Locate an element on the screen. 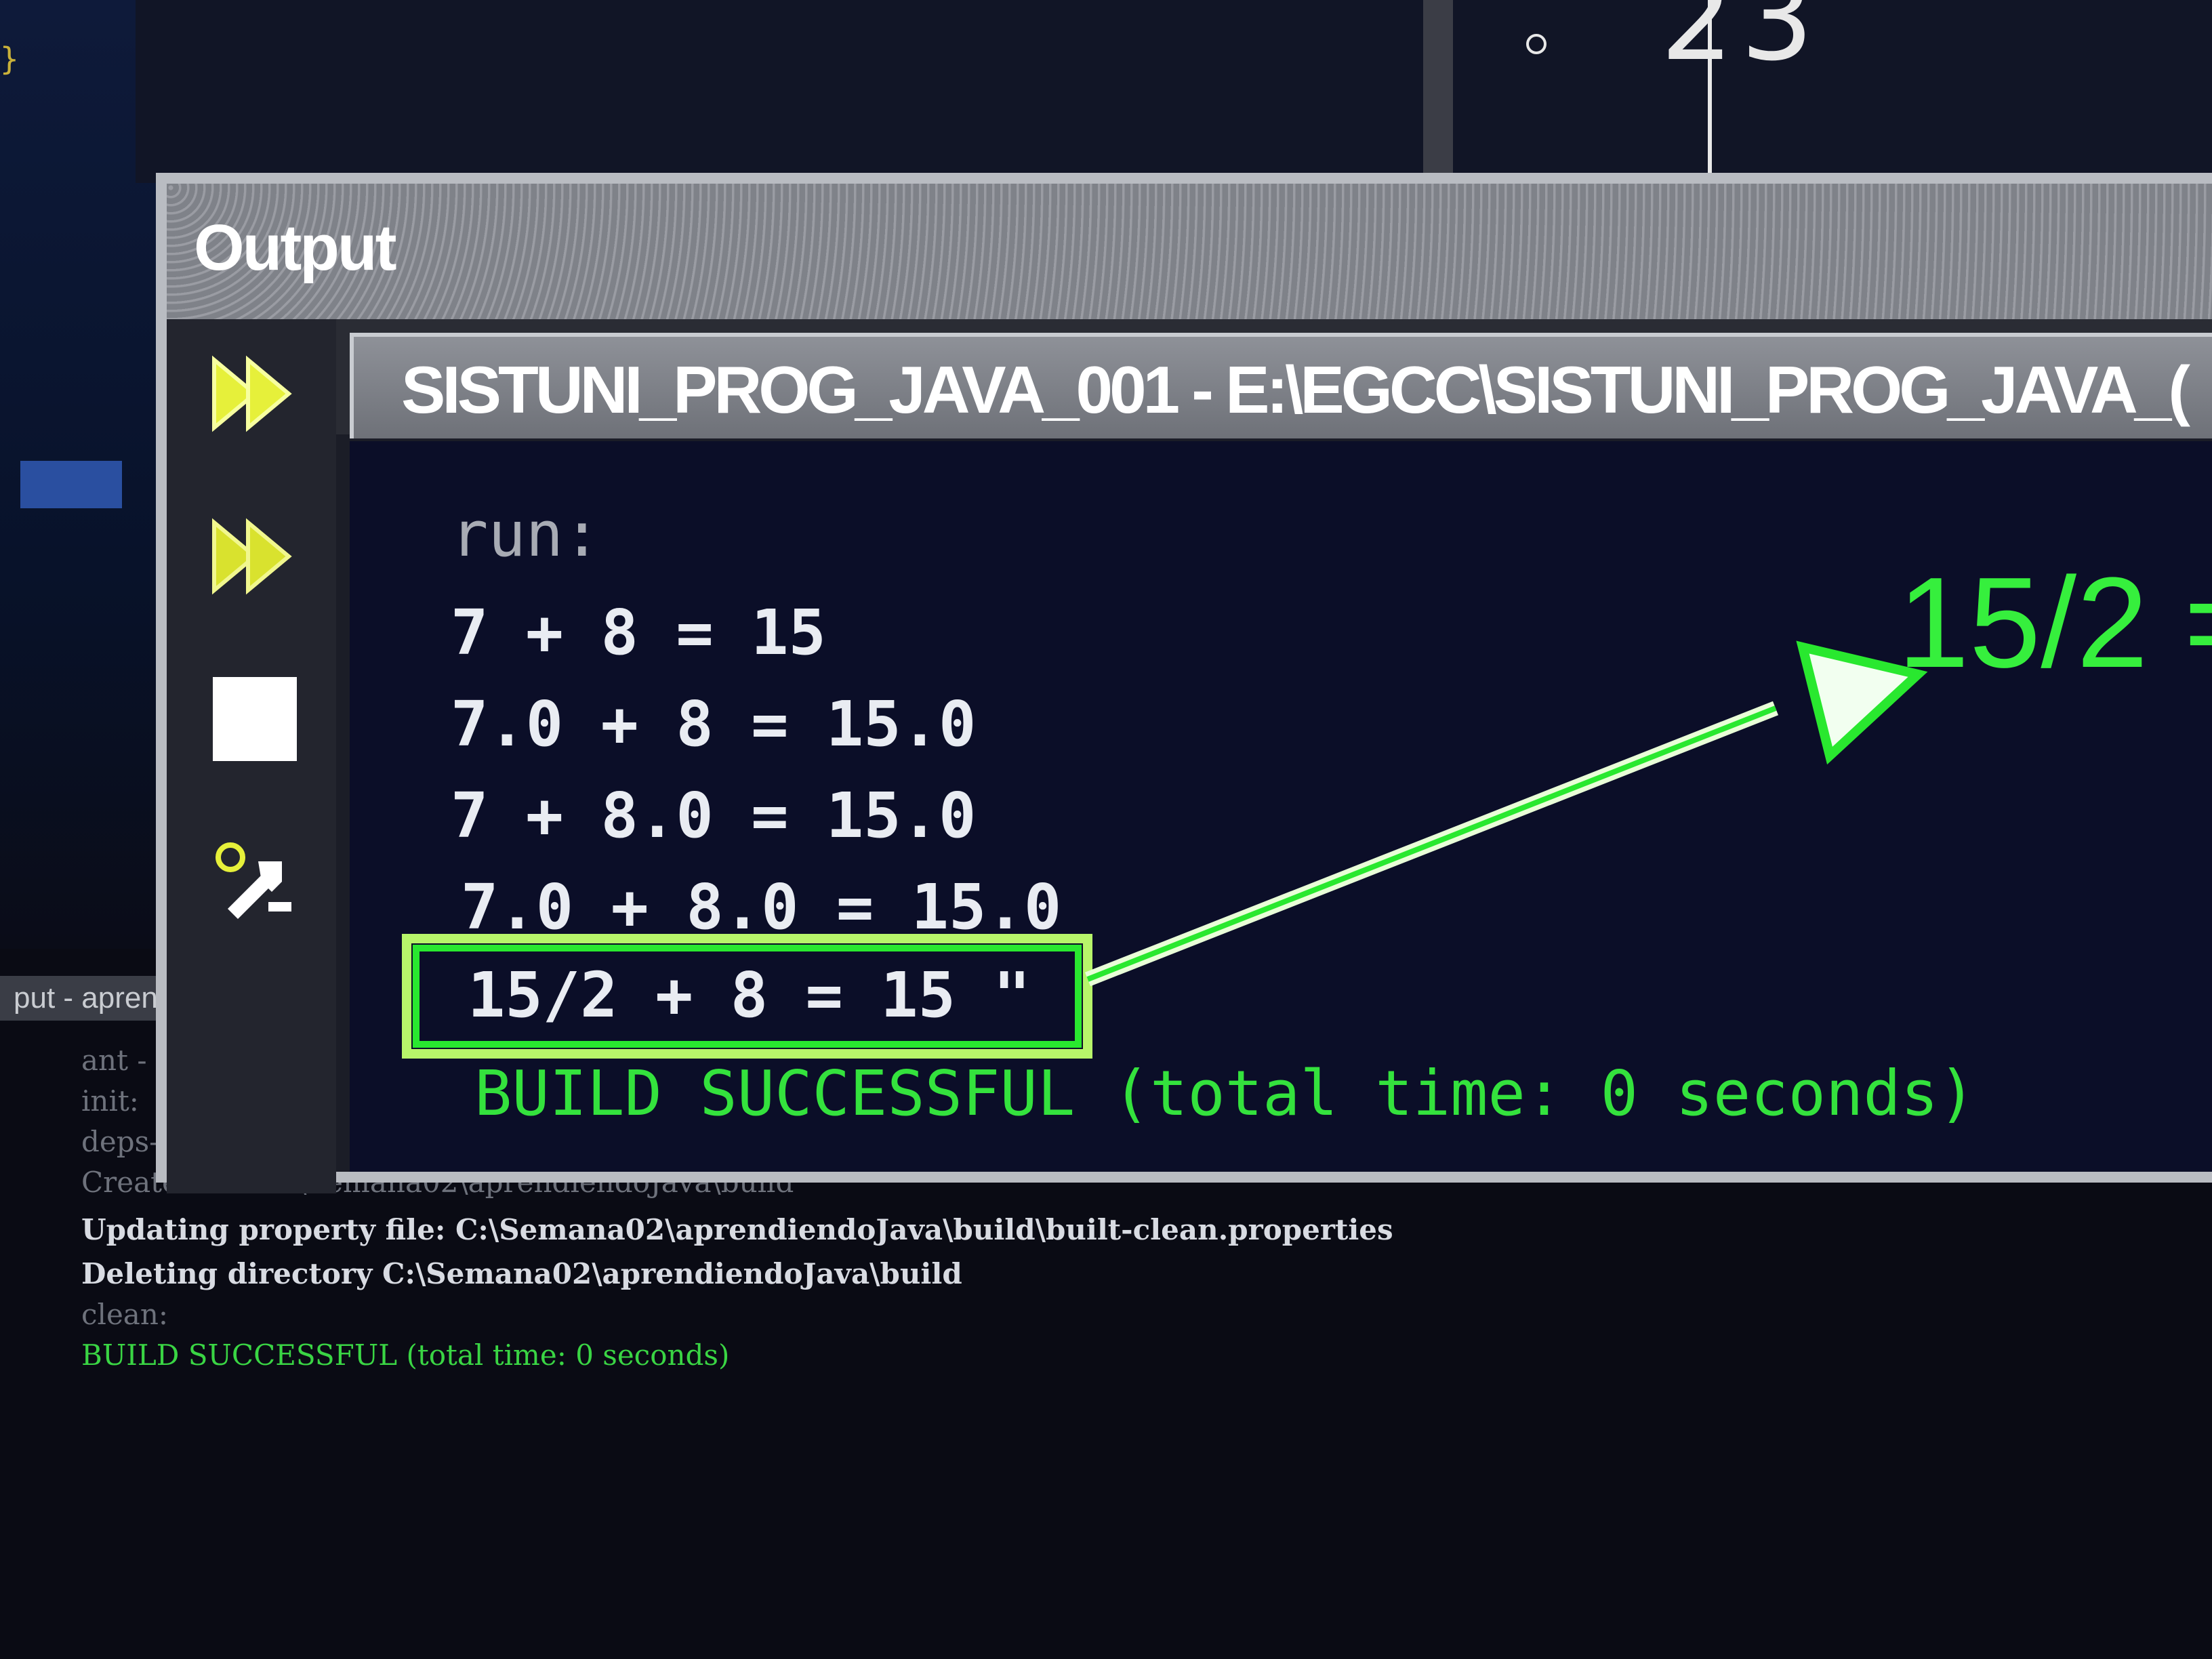 The height and width of the screenshot is (1659, 2212). console-line: 7.0 + 8 = 15.0 is located at coordinates (714, 724).